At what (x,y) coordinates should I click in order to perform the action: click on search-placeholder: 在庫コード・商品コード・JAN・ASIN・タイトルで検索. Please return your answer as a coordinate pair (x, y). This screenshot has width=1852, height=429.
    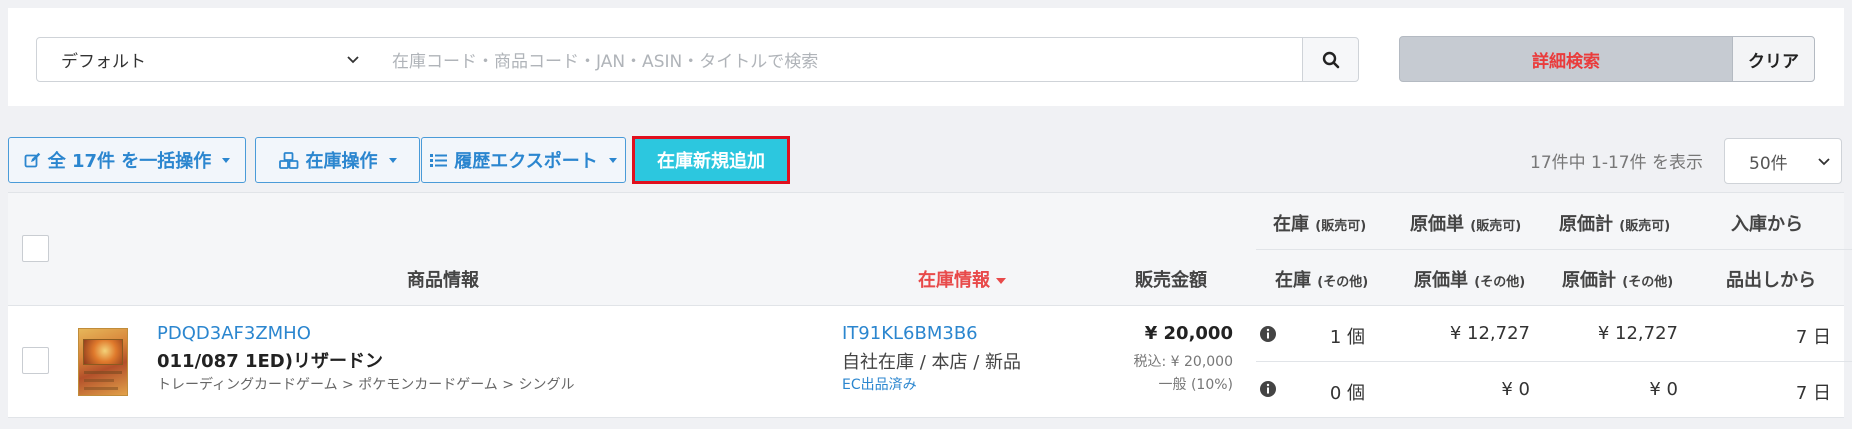
    Looking at the image, I should click on (605, 62).